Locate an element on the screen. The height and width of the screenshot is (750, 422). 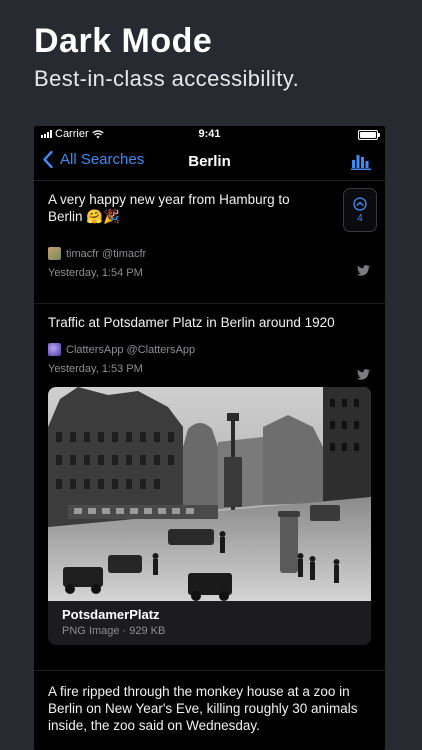
attachment-meta: PotsdamerPlatz PNG Image · 929 KB is located at coordinates (209, 623).